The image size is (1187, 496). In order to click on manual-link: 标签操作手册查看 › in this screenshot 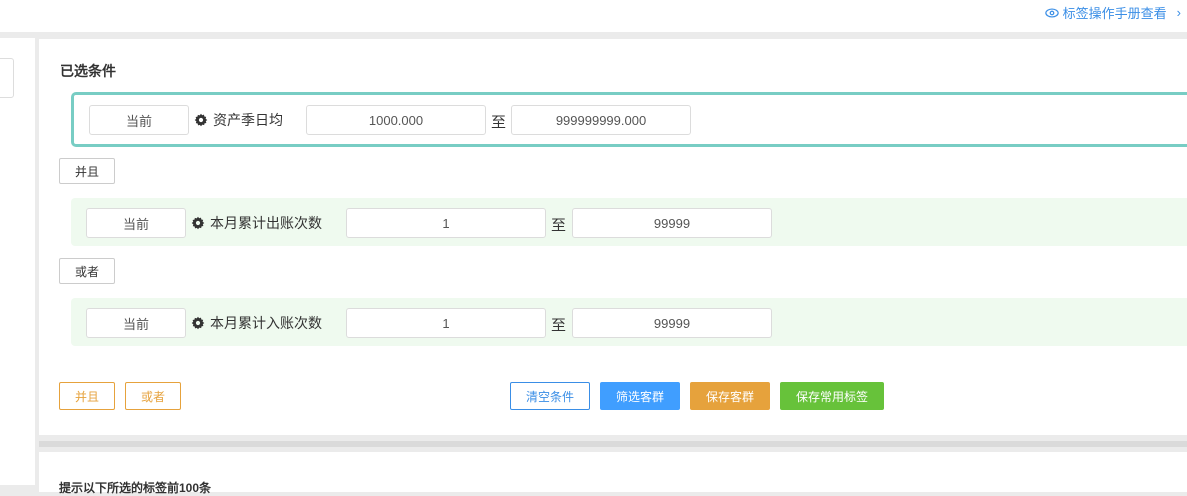, I will do `click(1112, 12)`.